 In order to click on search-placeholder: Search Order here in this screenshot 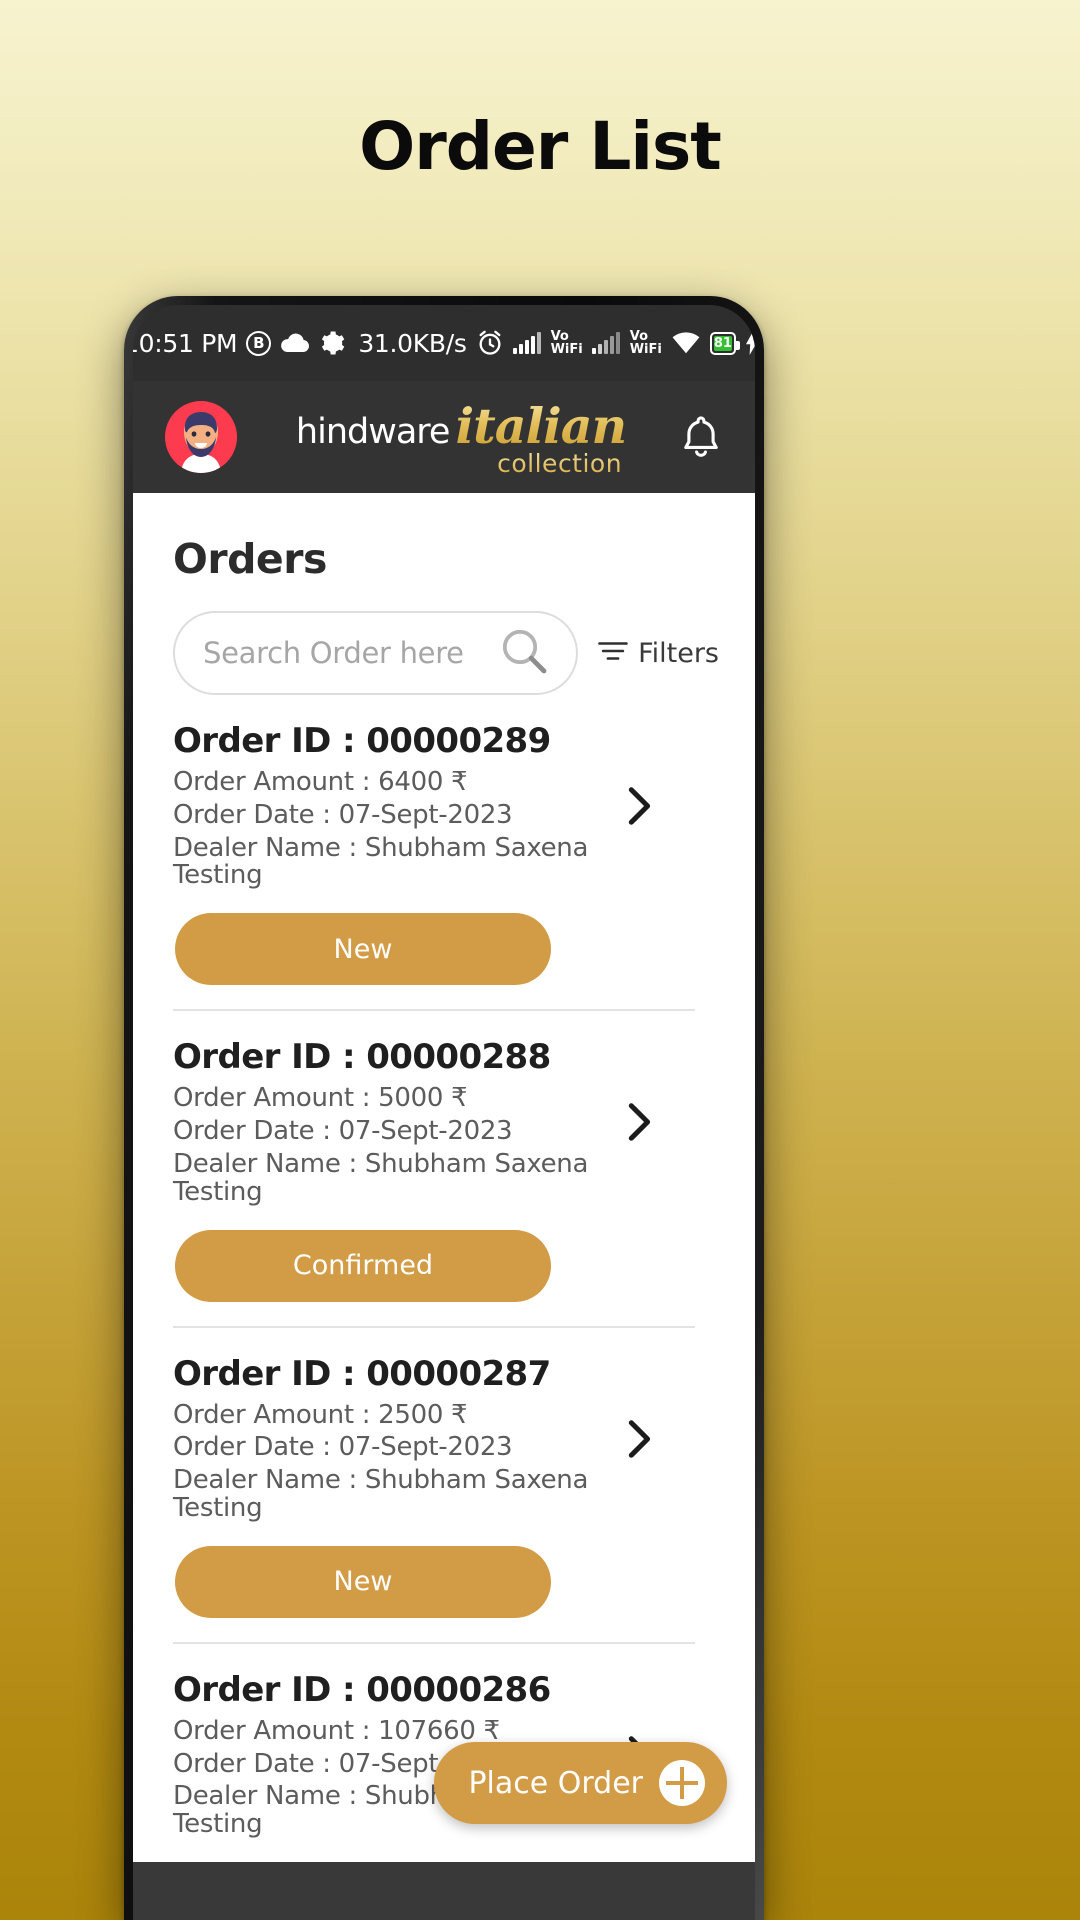, I will do `click(333, 653)`.